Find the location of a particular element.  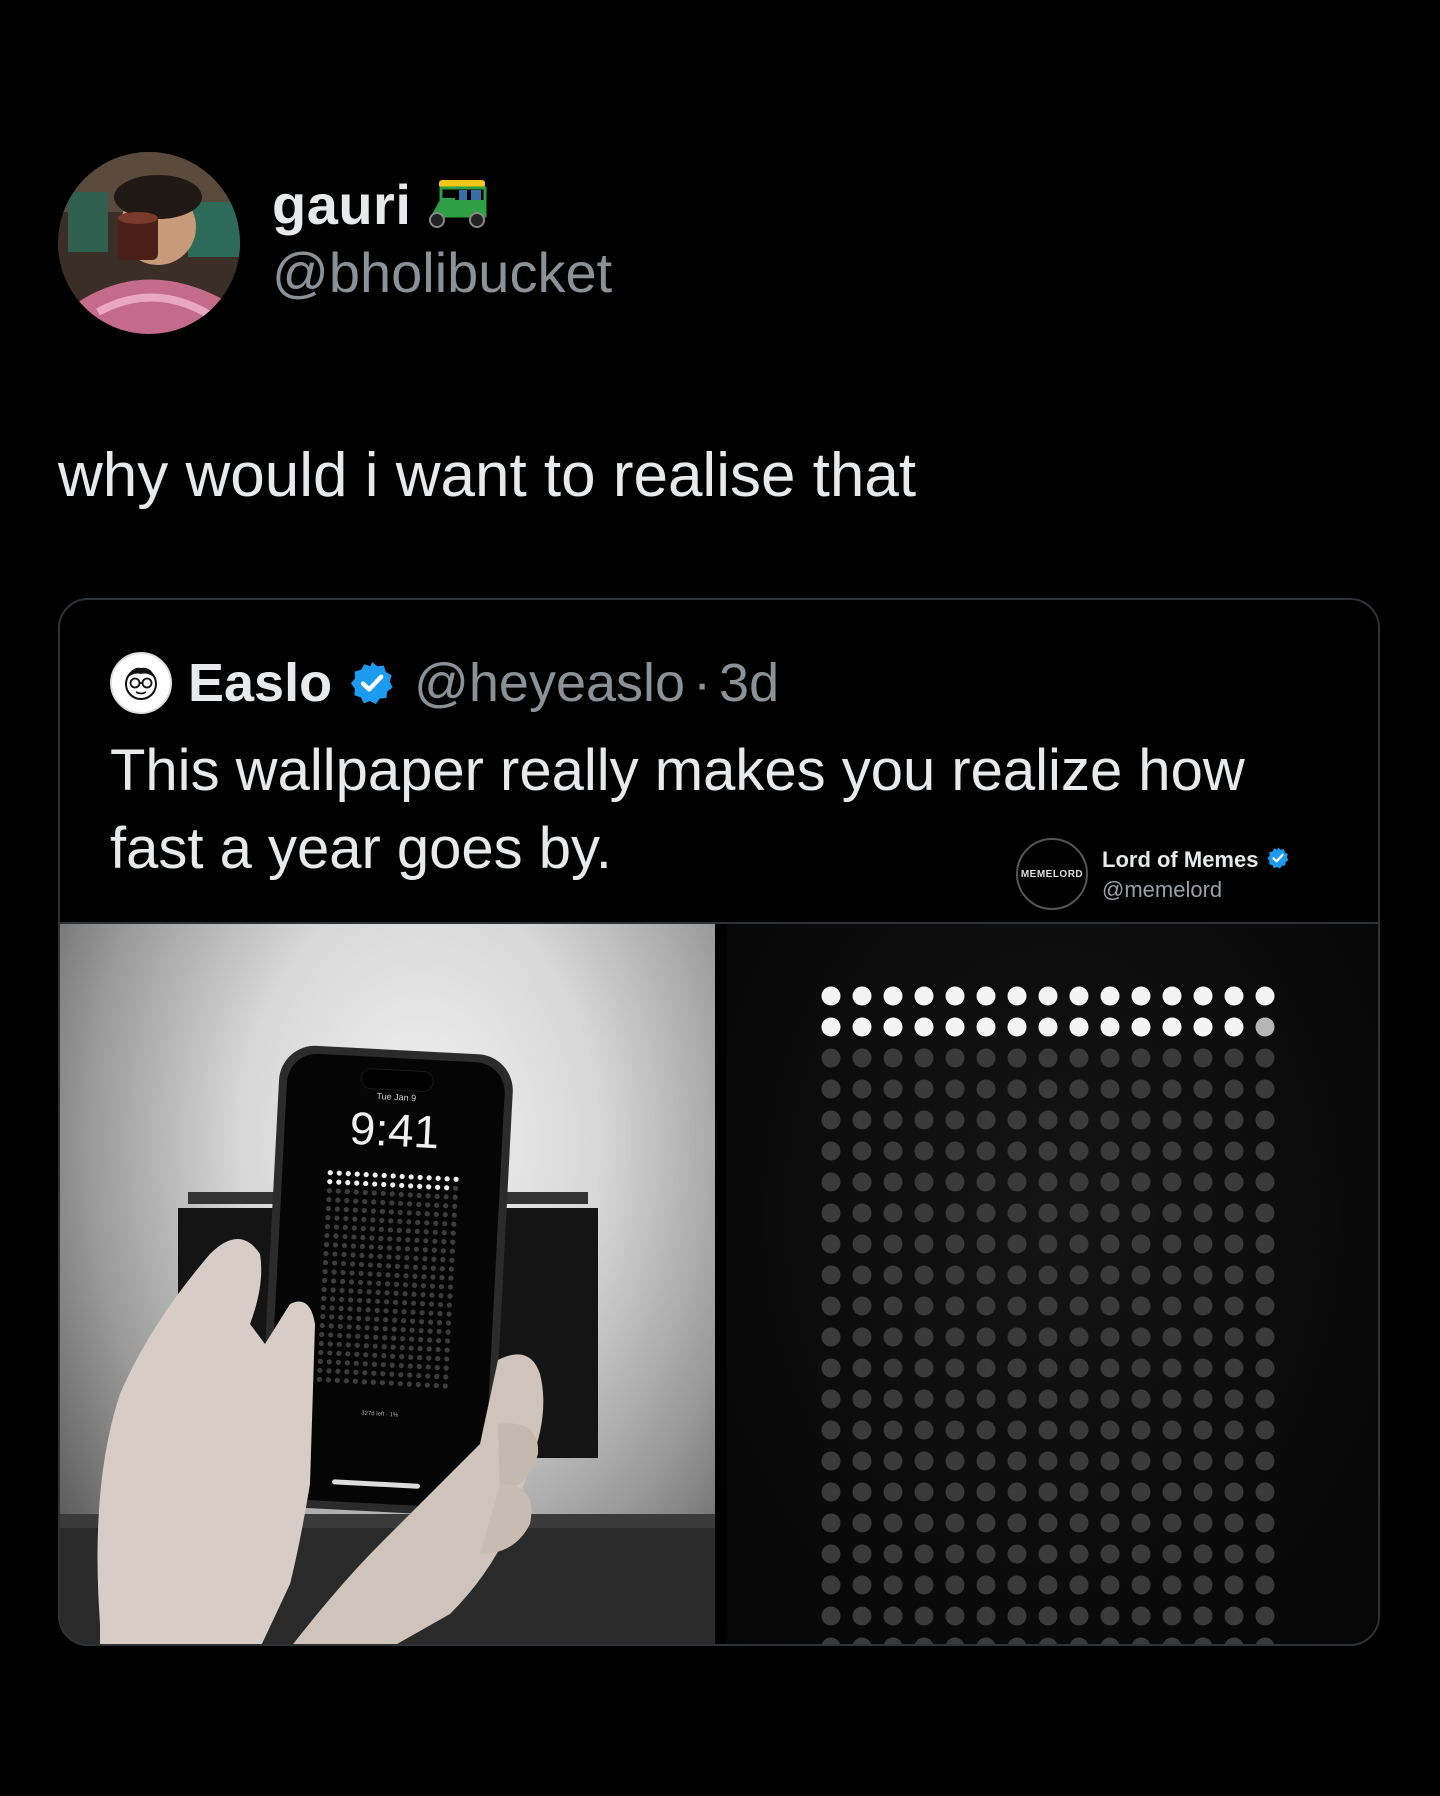

quoted-author-avatar is located at coordinates (141, 683).